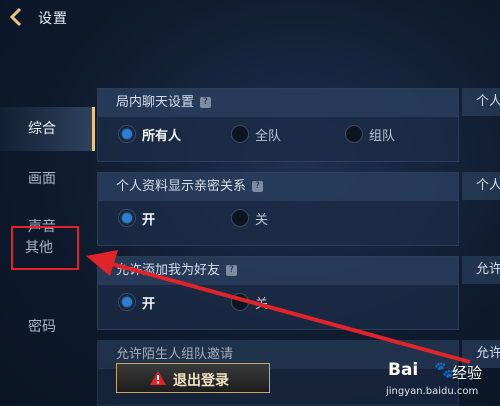 Image resolution: width=500 pixels, height=406 pixels. Describe the element at coordinates (158, 378) in the screenshot. I see `warning-icon` at that location.